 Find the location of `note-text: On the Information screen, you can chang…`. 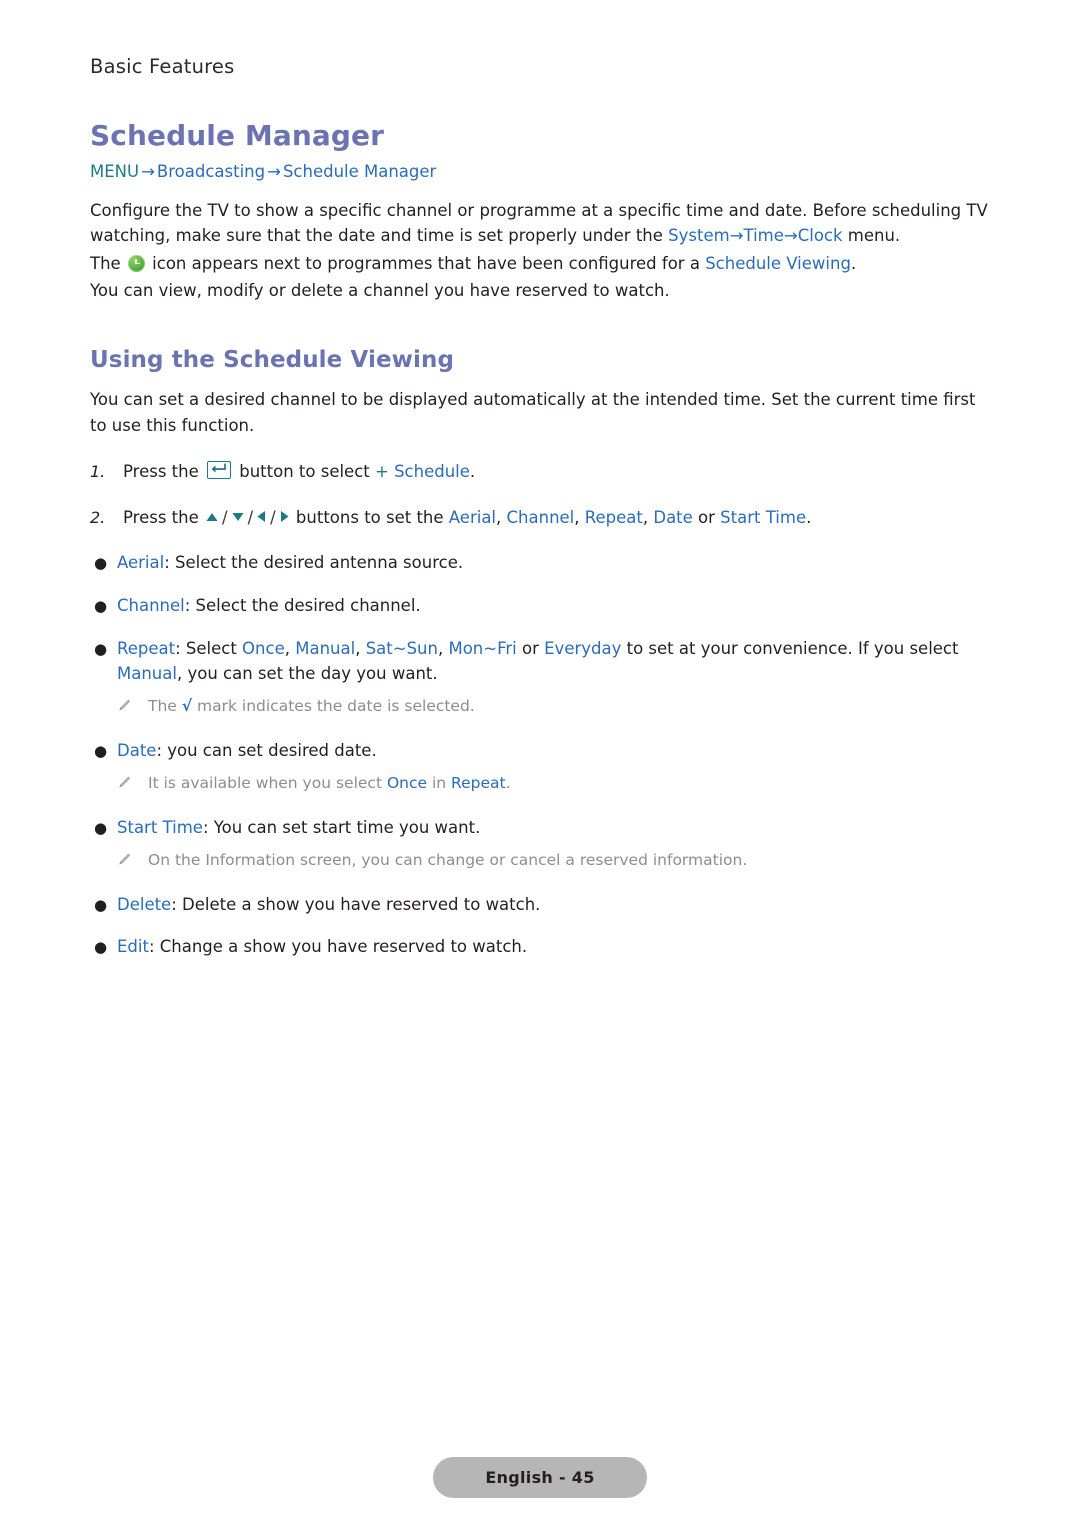

note-text: On the Information screen, you can chang… is located at coordinates (448, 860).